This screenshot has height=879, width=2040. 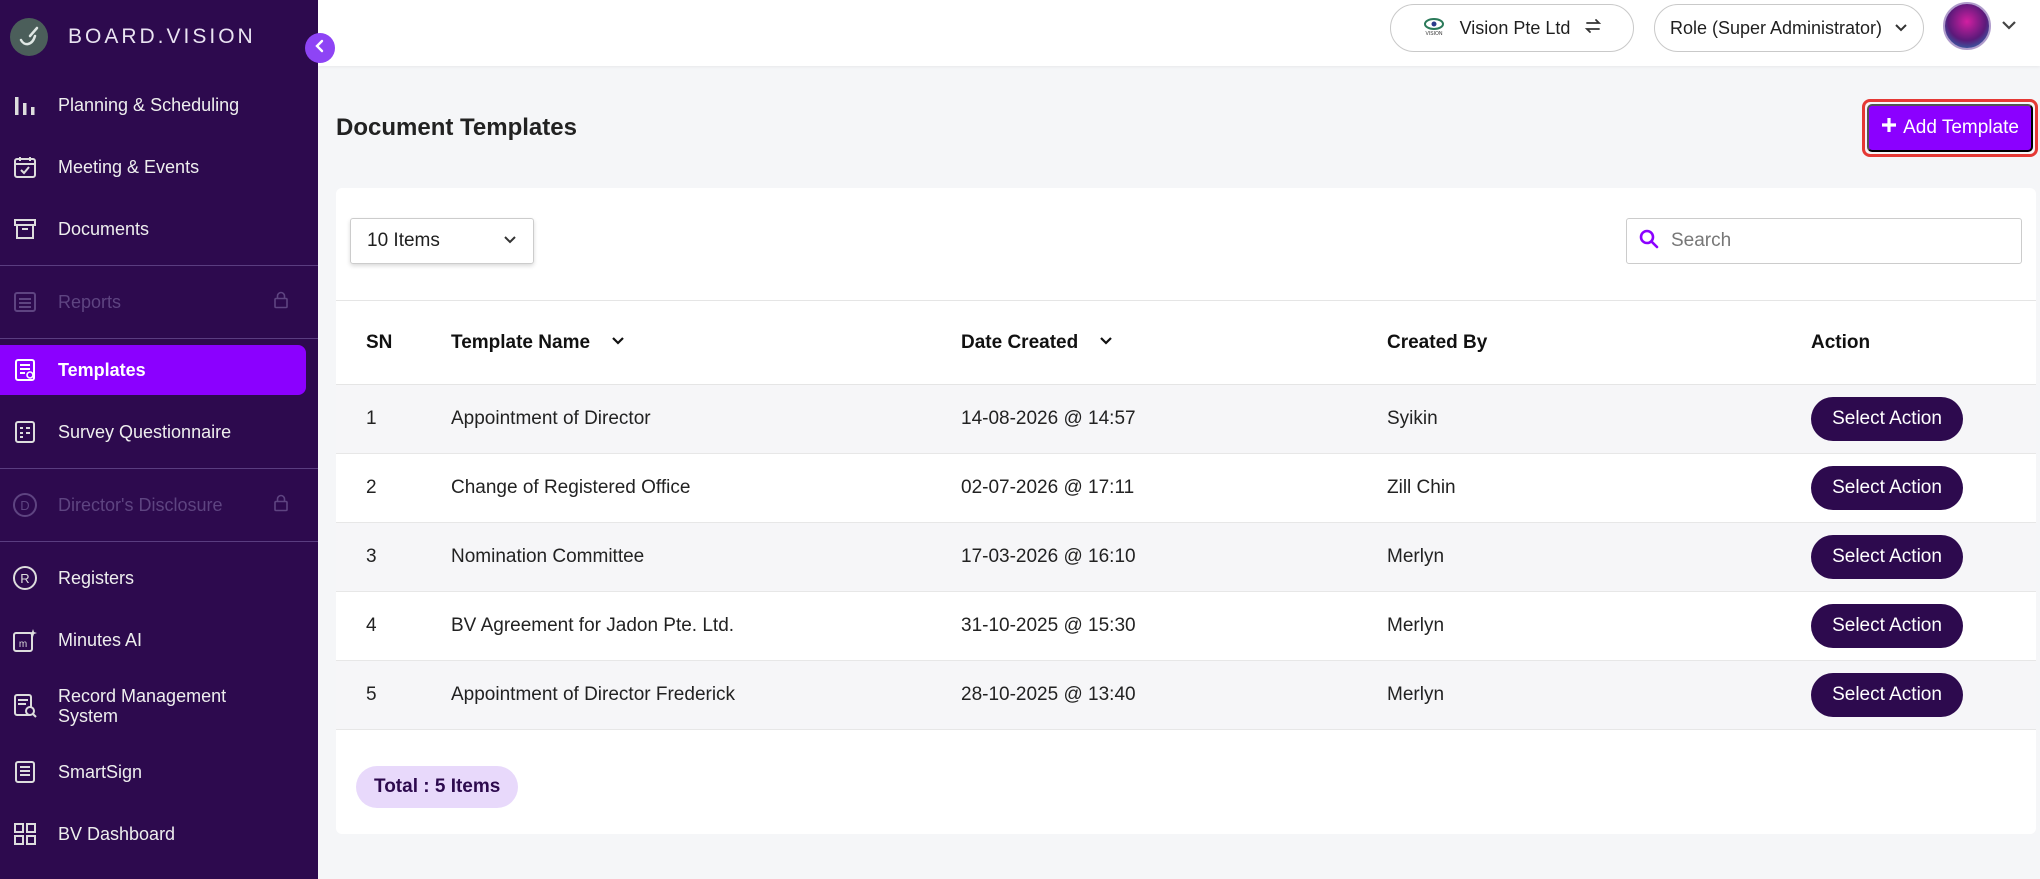 I want to click on add-template-button: Add Template, so click(x=1950, y=128).